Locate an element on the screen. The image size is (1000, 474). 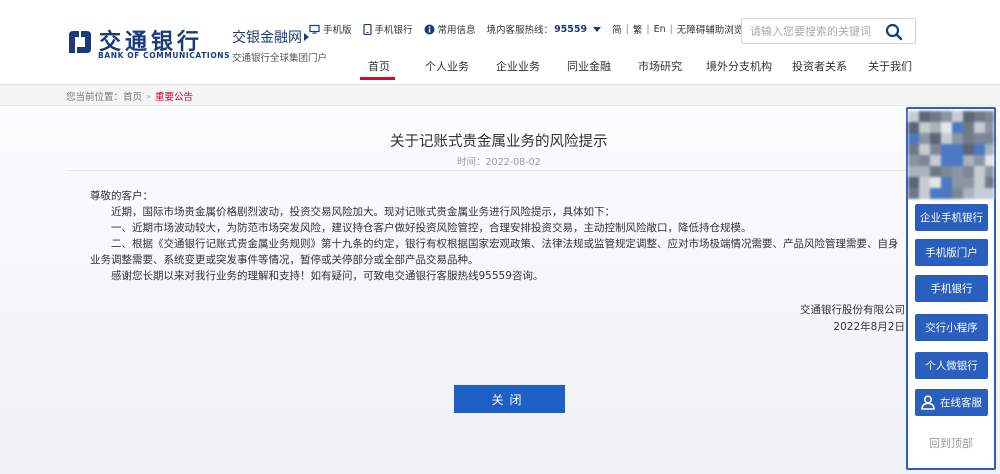
logo-chinese-text: 交通银行 is located at coordinates (151, 42).